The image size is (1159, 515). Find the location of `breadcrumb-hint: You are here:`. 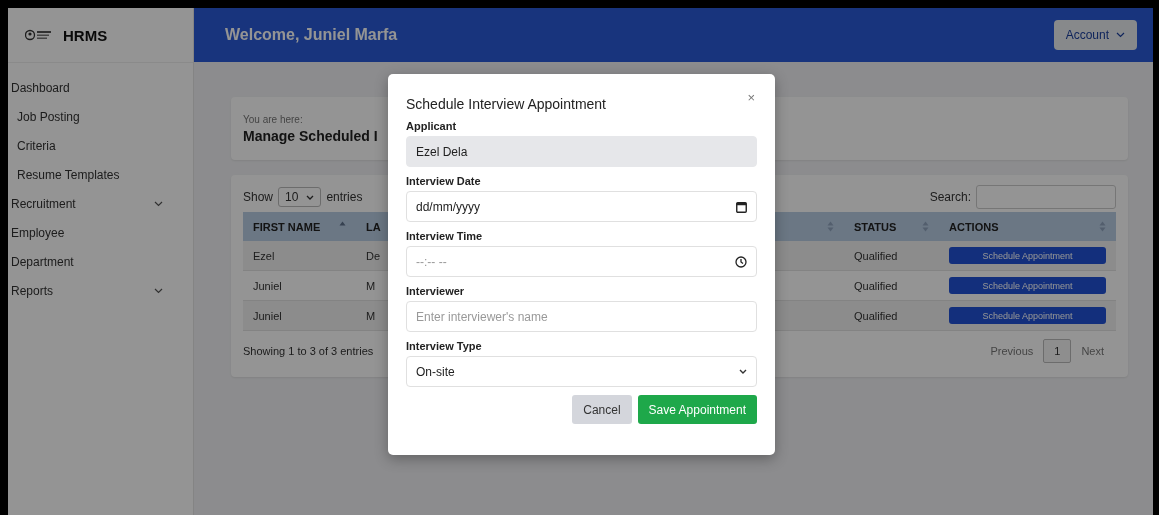

breadcrumb-hint: You are here: is located at coordinates (273, 119).